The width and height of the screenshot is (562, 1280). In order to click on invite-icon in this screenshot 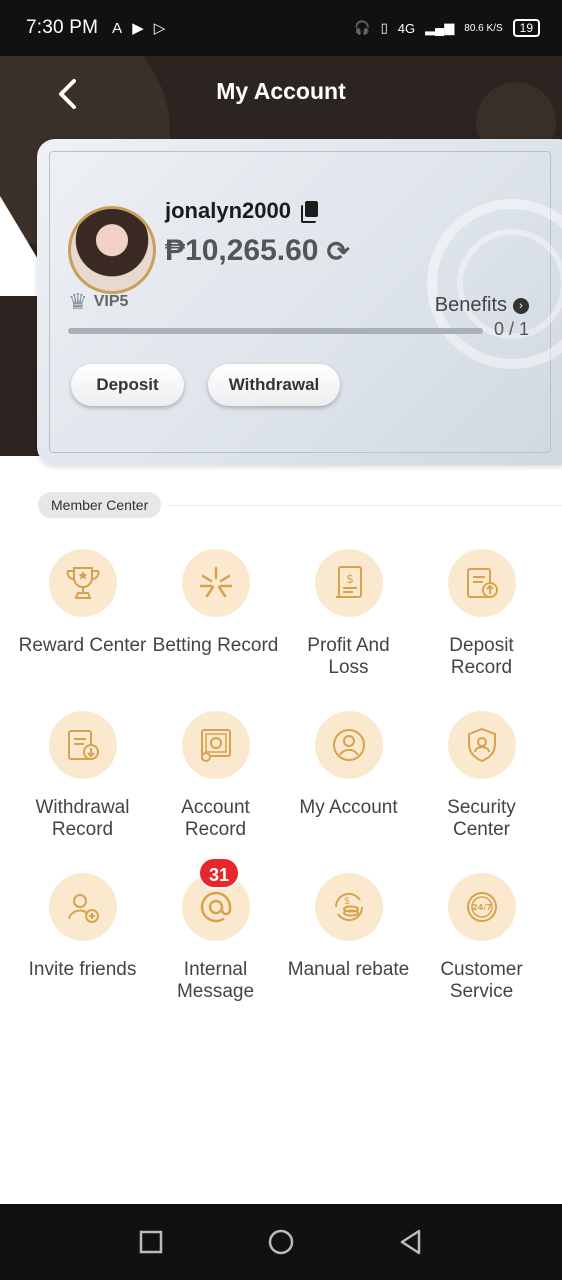, I will do `click(82, 907)`.